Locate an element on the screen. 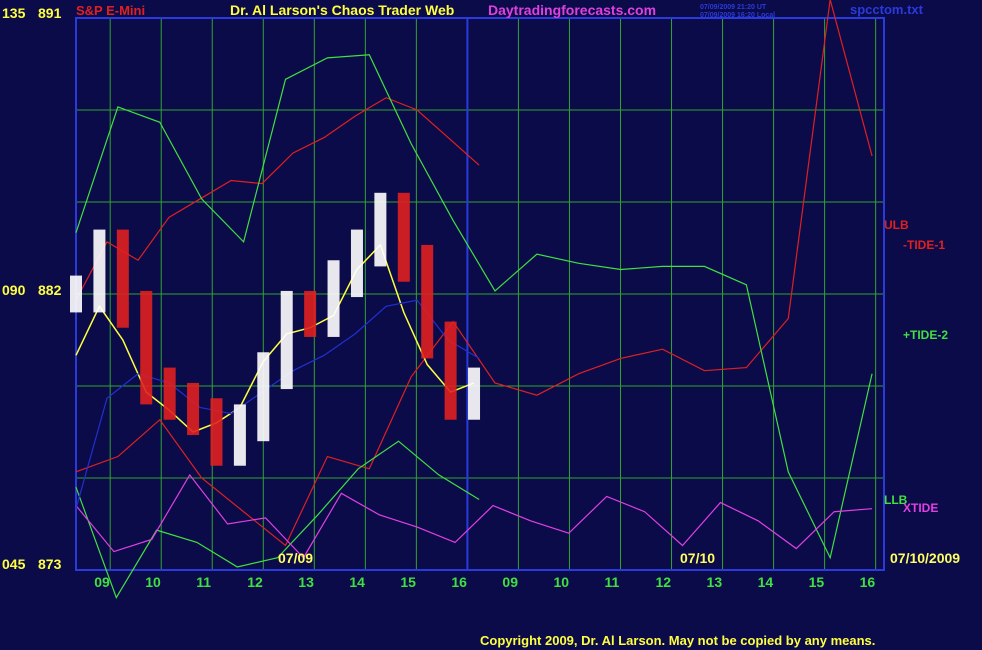 The image size is (982, 650). timestamp-ut: 07/09/2009 21:20 UT is located at coordinates (733, 7).